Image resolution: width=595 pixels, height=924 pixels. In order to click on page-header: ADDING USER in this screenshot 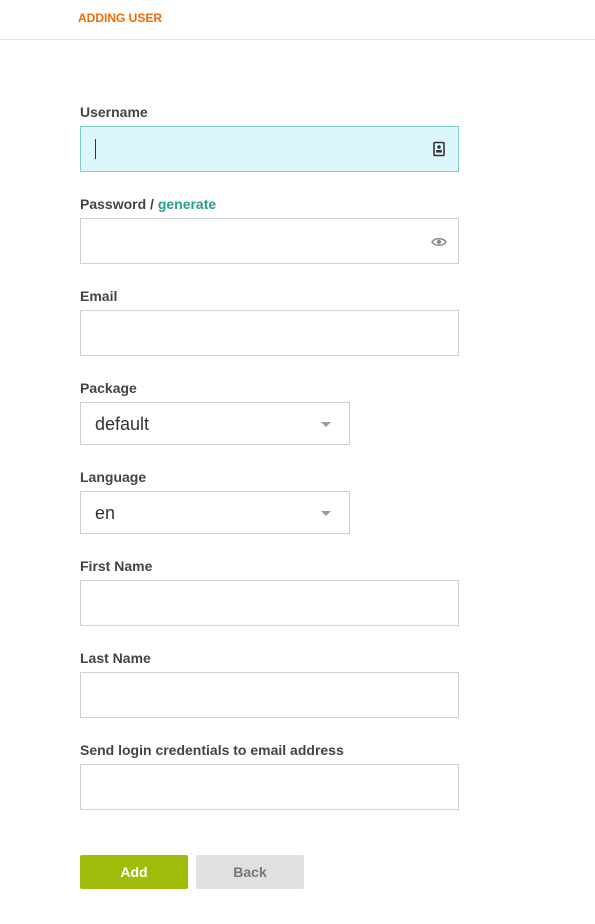, I will do `click(297, 20)`.